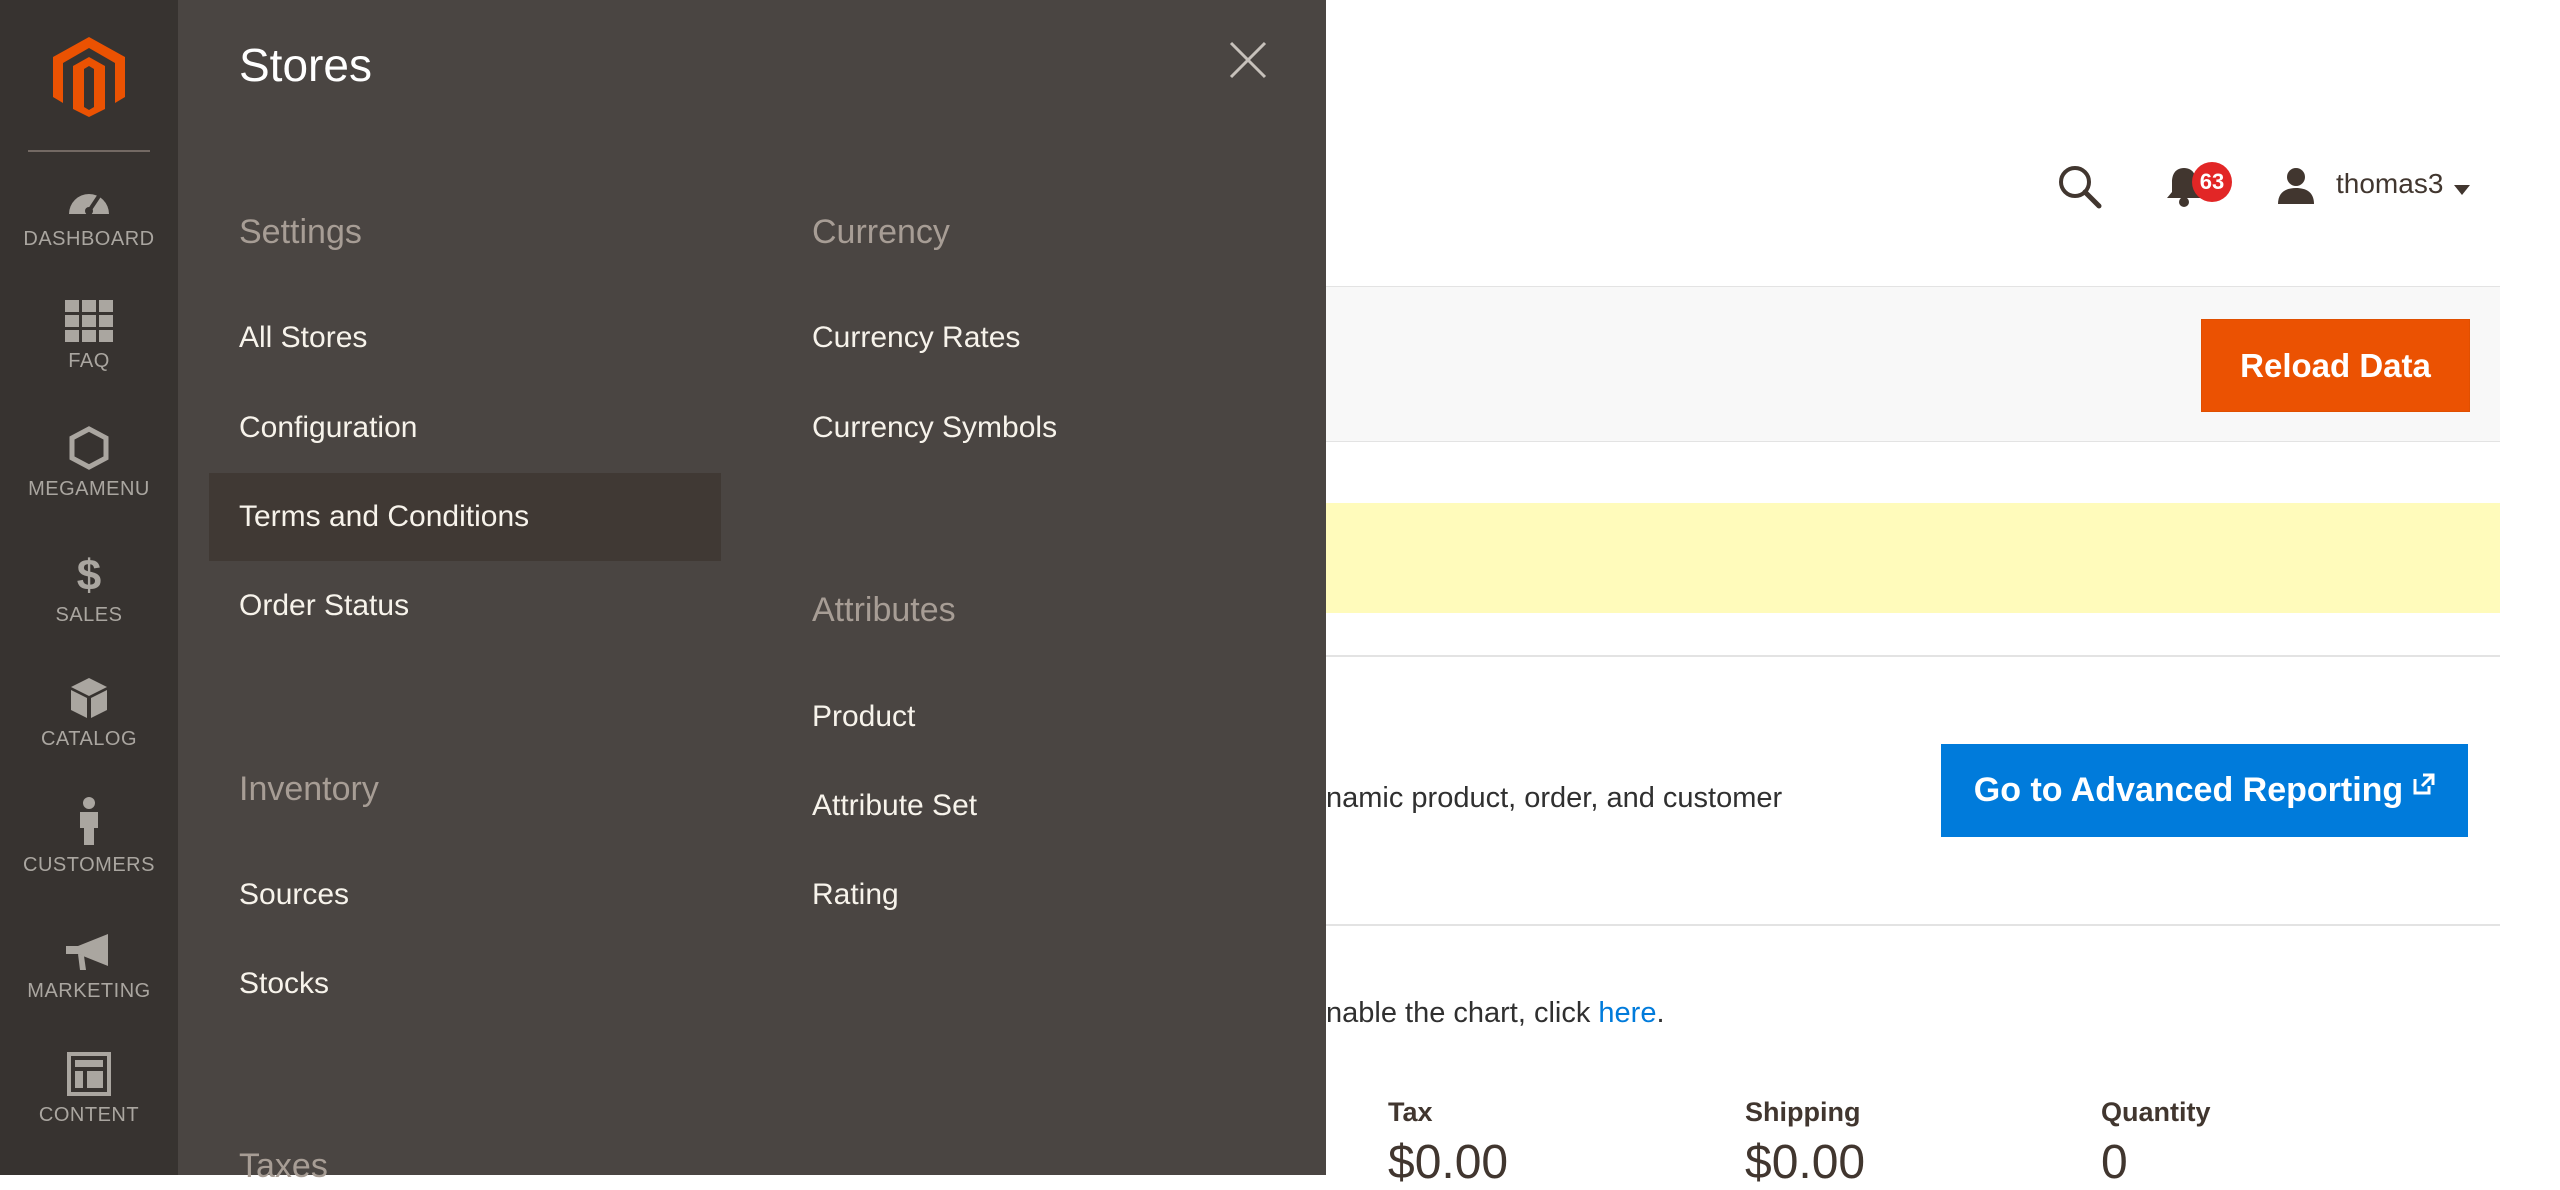  Describe the element at coordinates (1462, 1013) in the screenshot. I see `chart-notice-text: nable the chart, click` at that location.